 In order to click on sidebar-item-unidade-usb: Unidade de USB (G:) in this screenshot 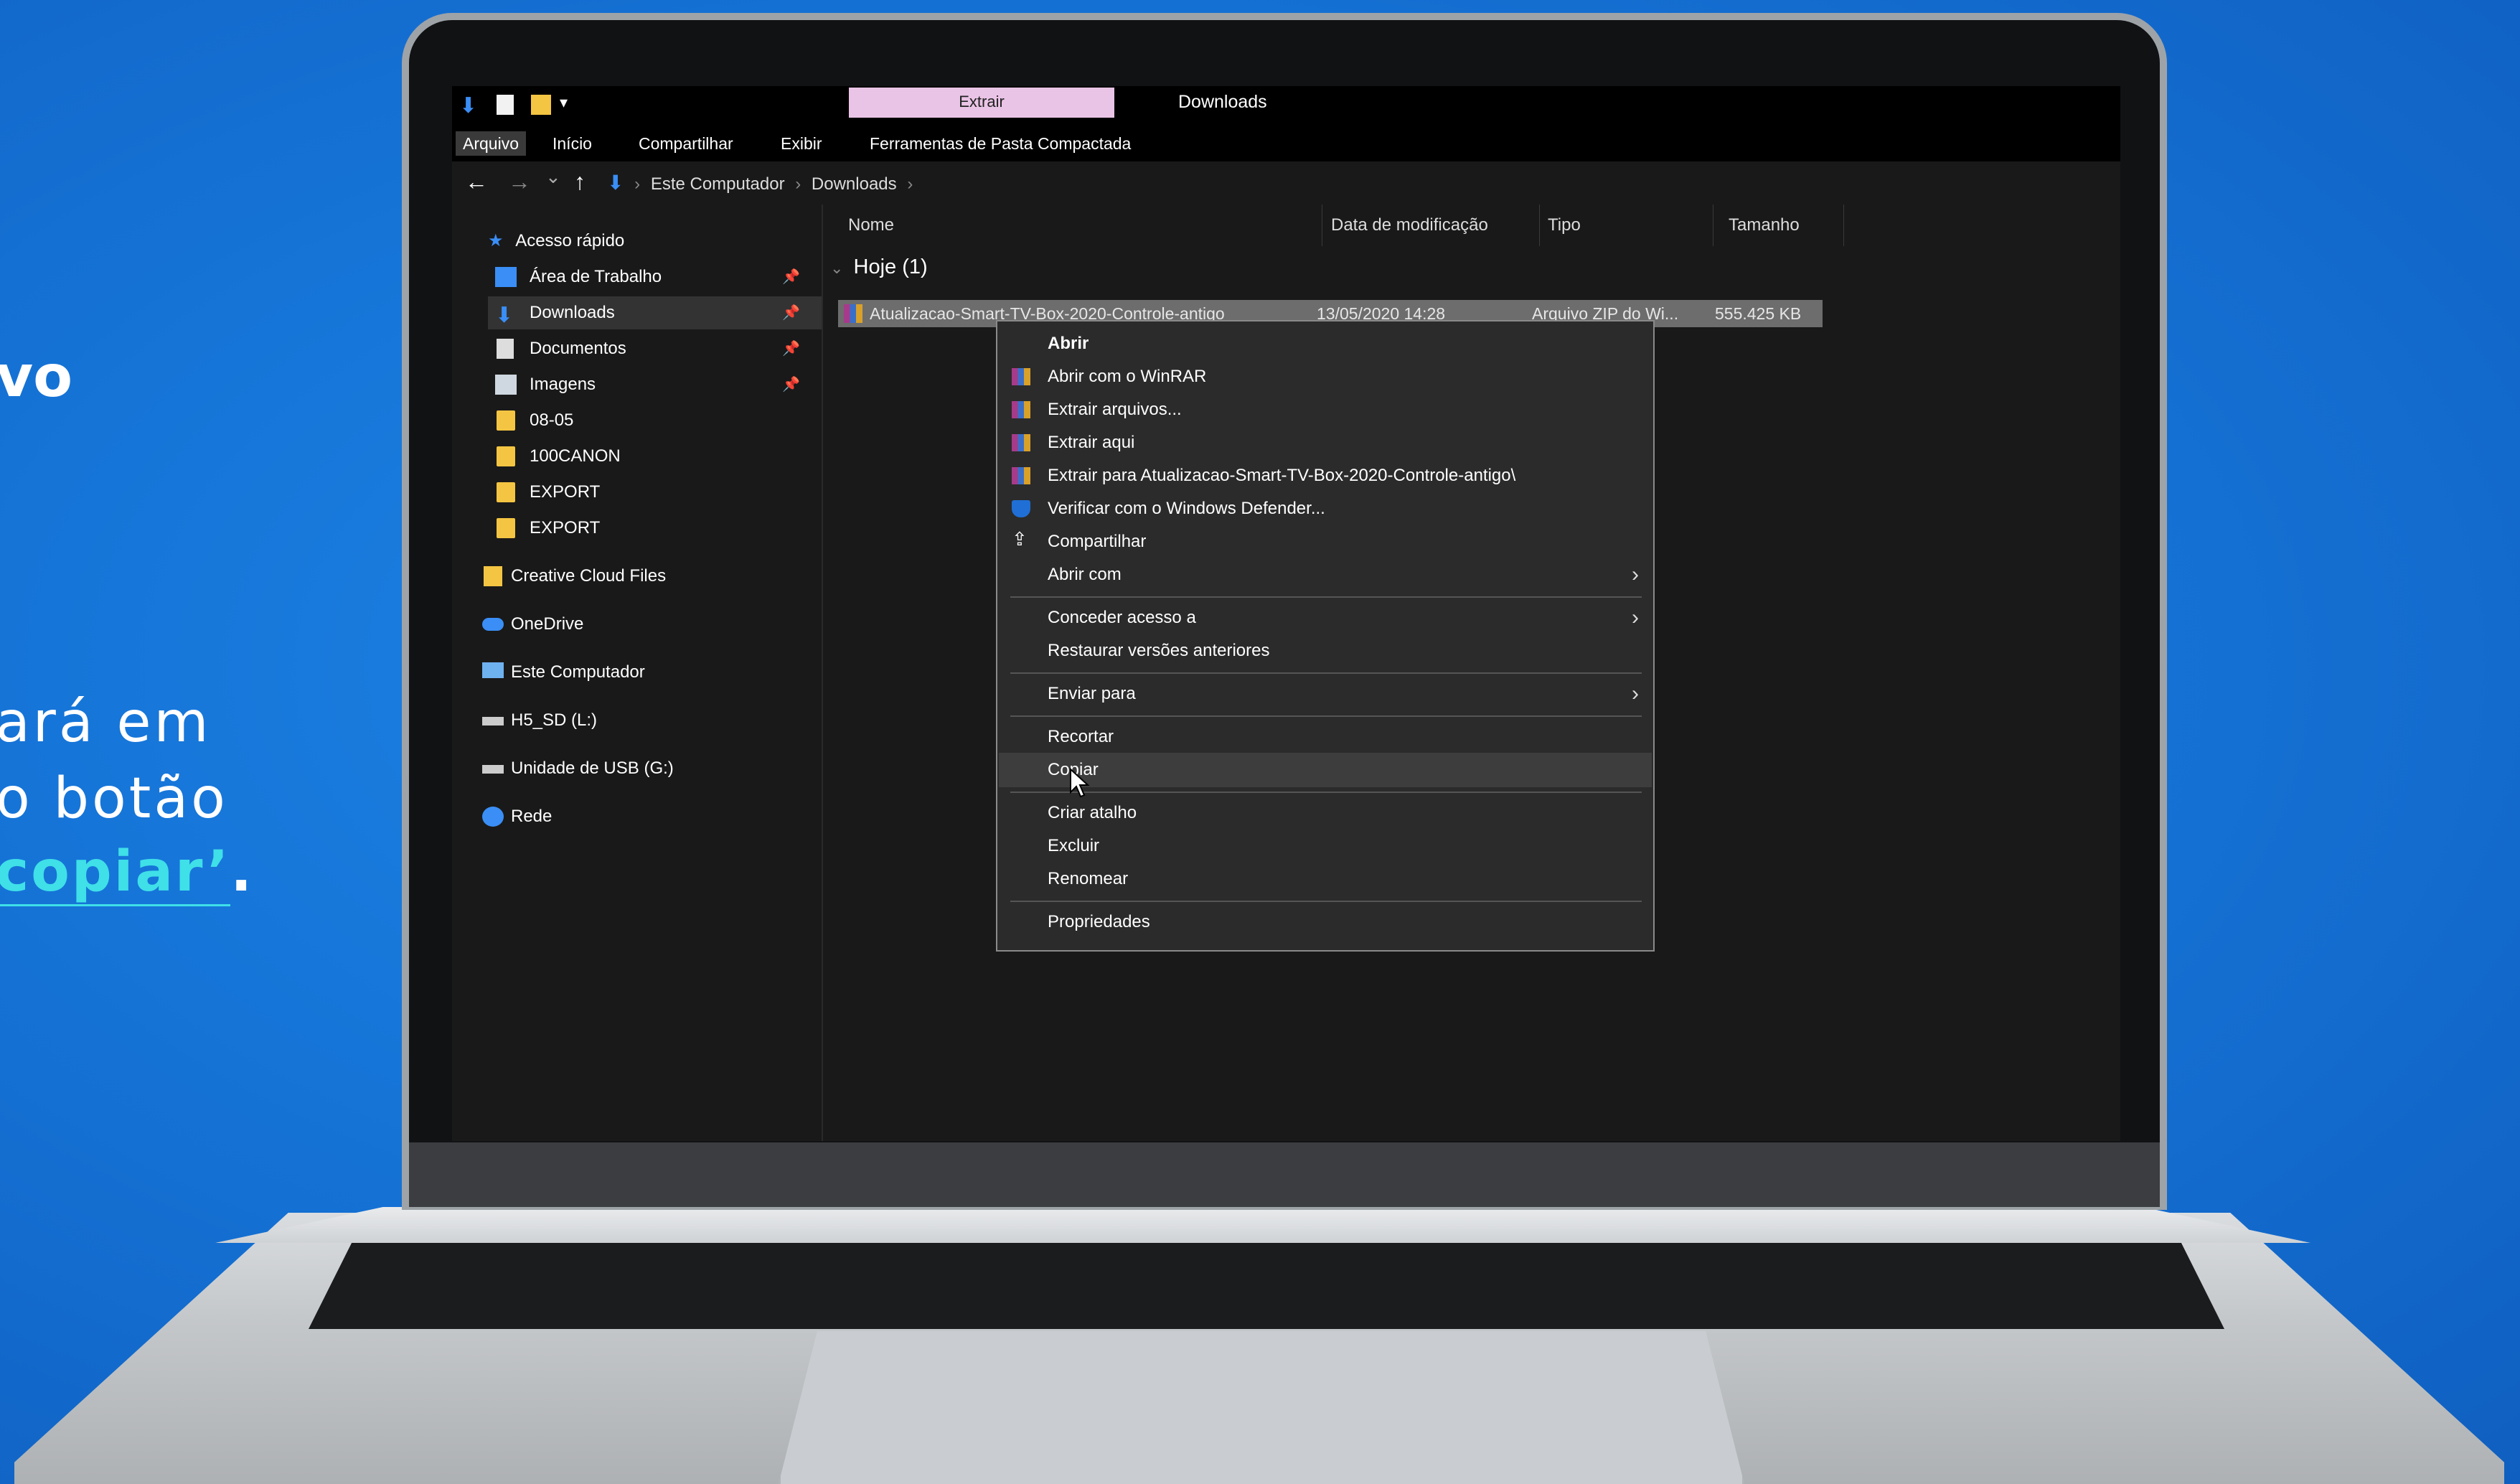, I will do `click(640, 768)`.